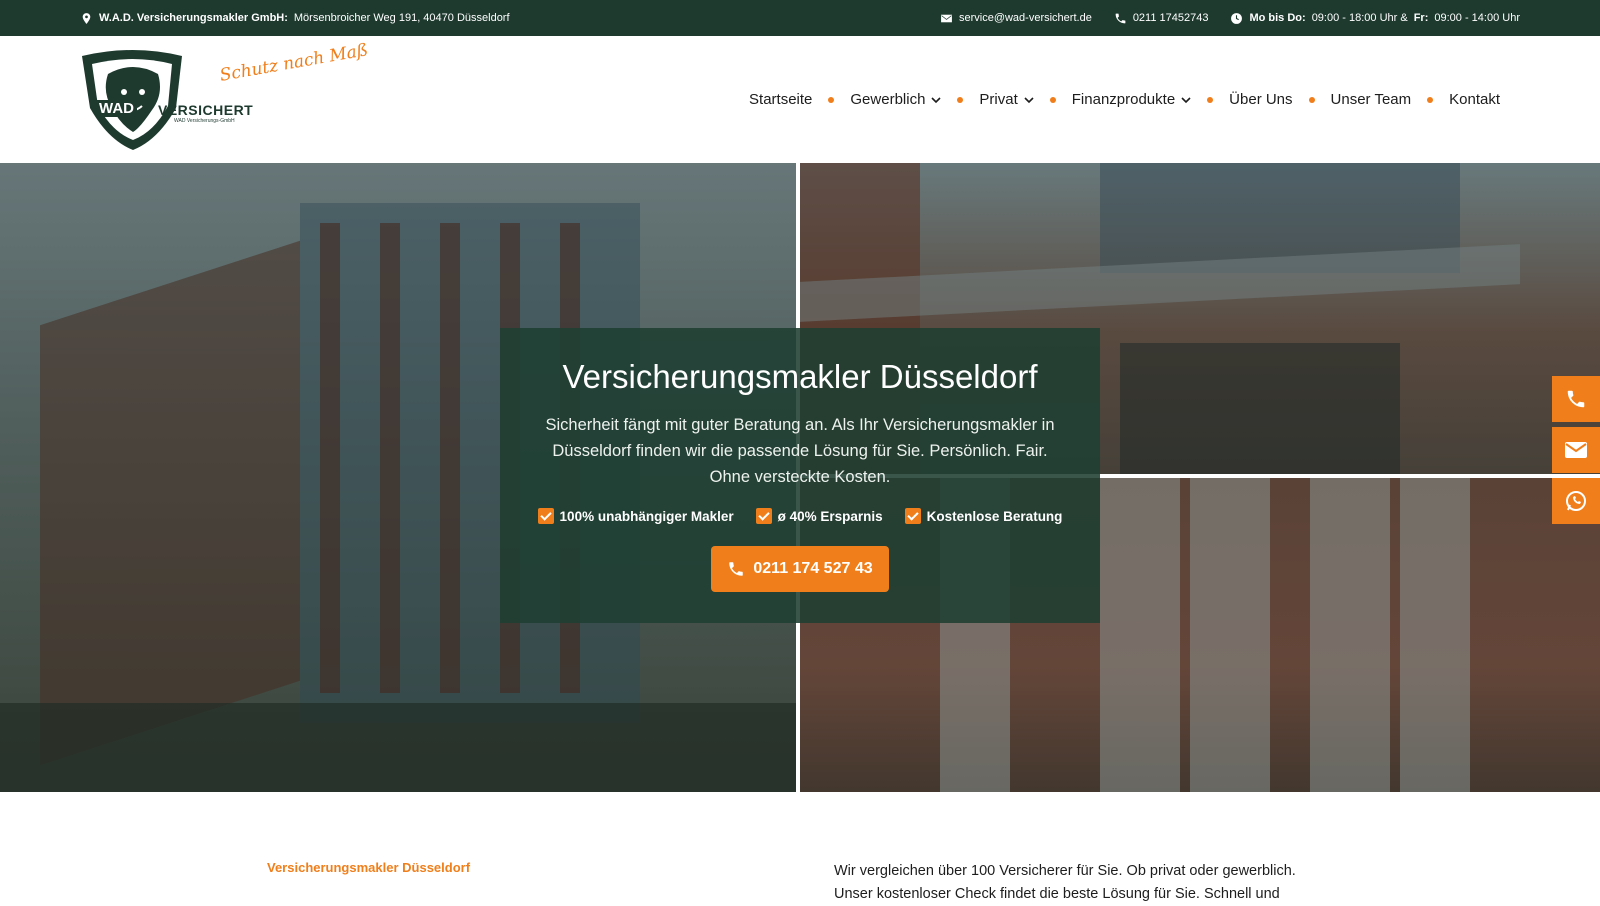 Image resolution: width=1600 pixels, height=906 pixels. Describe the element at coordinates (1277, 18) in the screenshot. I see `hours-label-1: Mo bis Do:` at that location.